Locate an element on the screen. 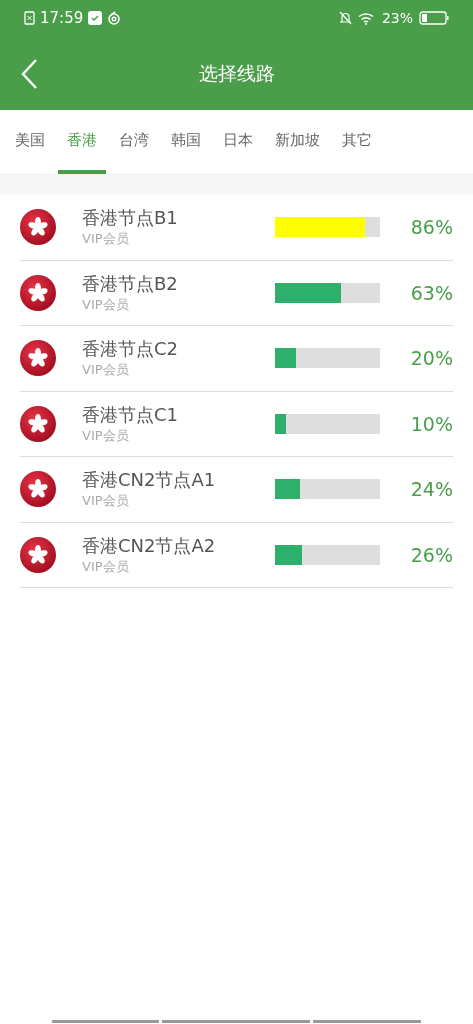 This screenshot has height=1024, width=473. load-percent: 86% is located at coordinates (431, 227).